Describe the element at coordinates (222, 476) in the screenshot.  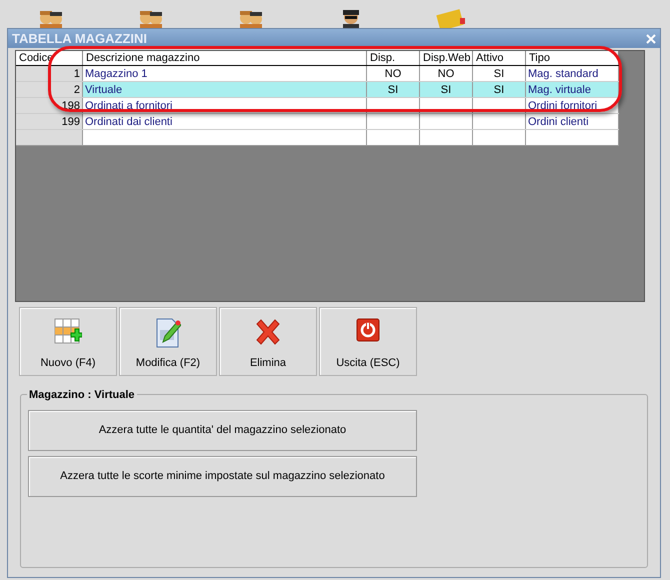
I see `action-button: Azzera tutte le scorte minime impostate sul magazzino selezionato` at that location.